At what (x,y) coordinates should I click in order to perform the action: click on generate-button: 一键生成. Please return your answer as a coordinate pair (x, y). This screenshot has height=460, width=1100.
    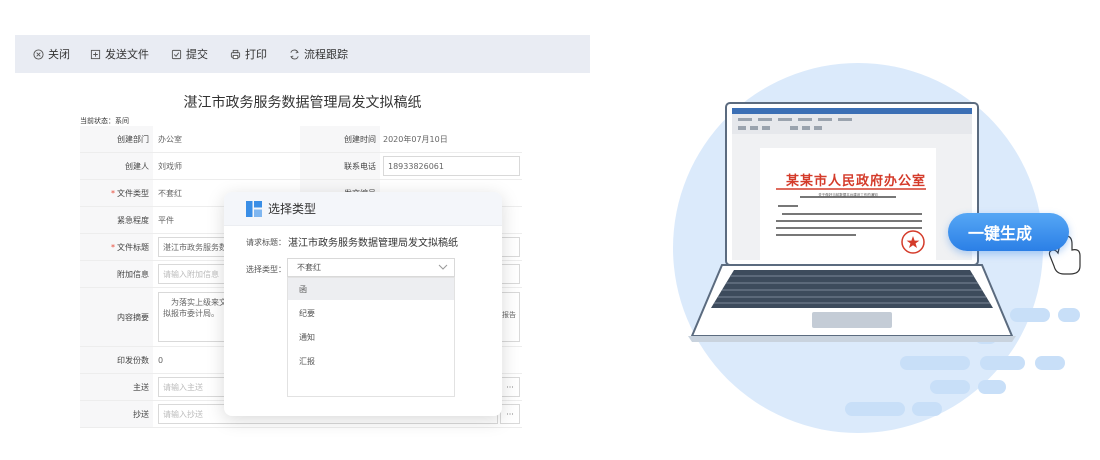
    Looking at the image, I should click on (1008, 232).